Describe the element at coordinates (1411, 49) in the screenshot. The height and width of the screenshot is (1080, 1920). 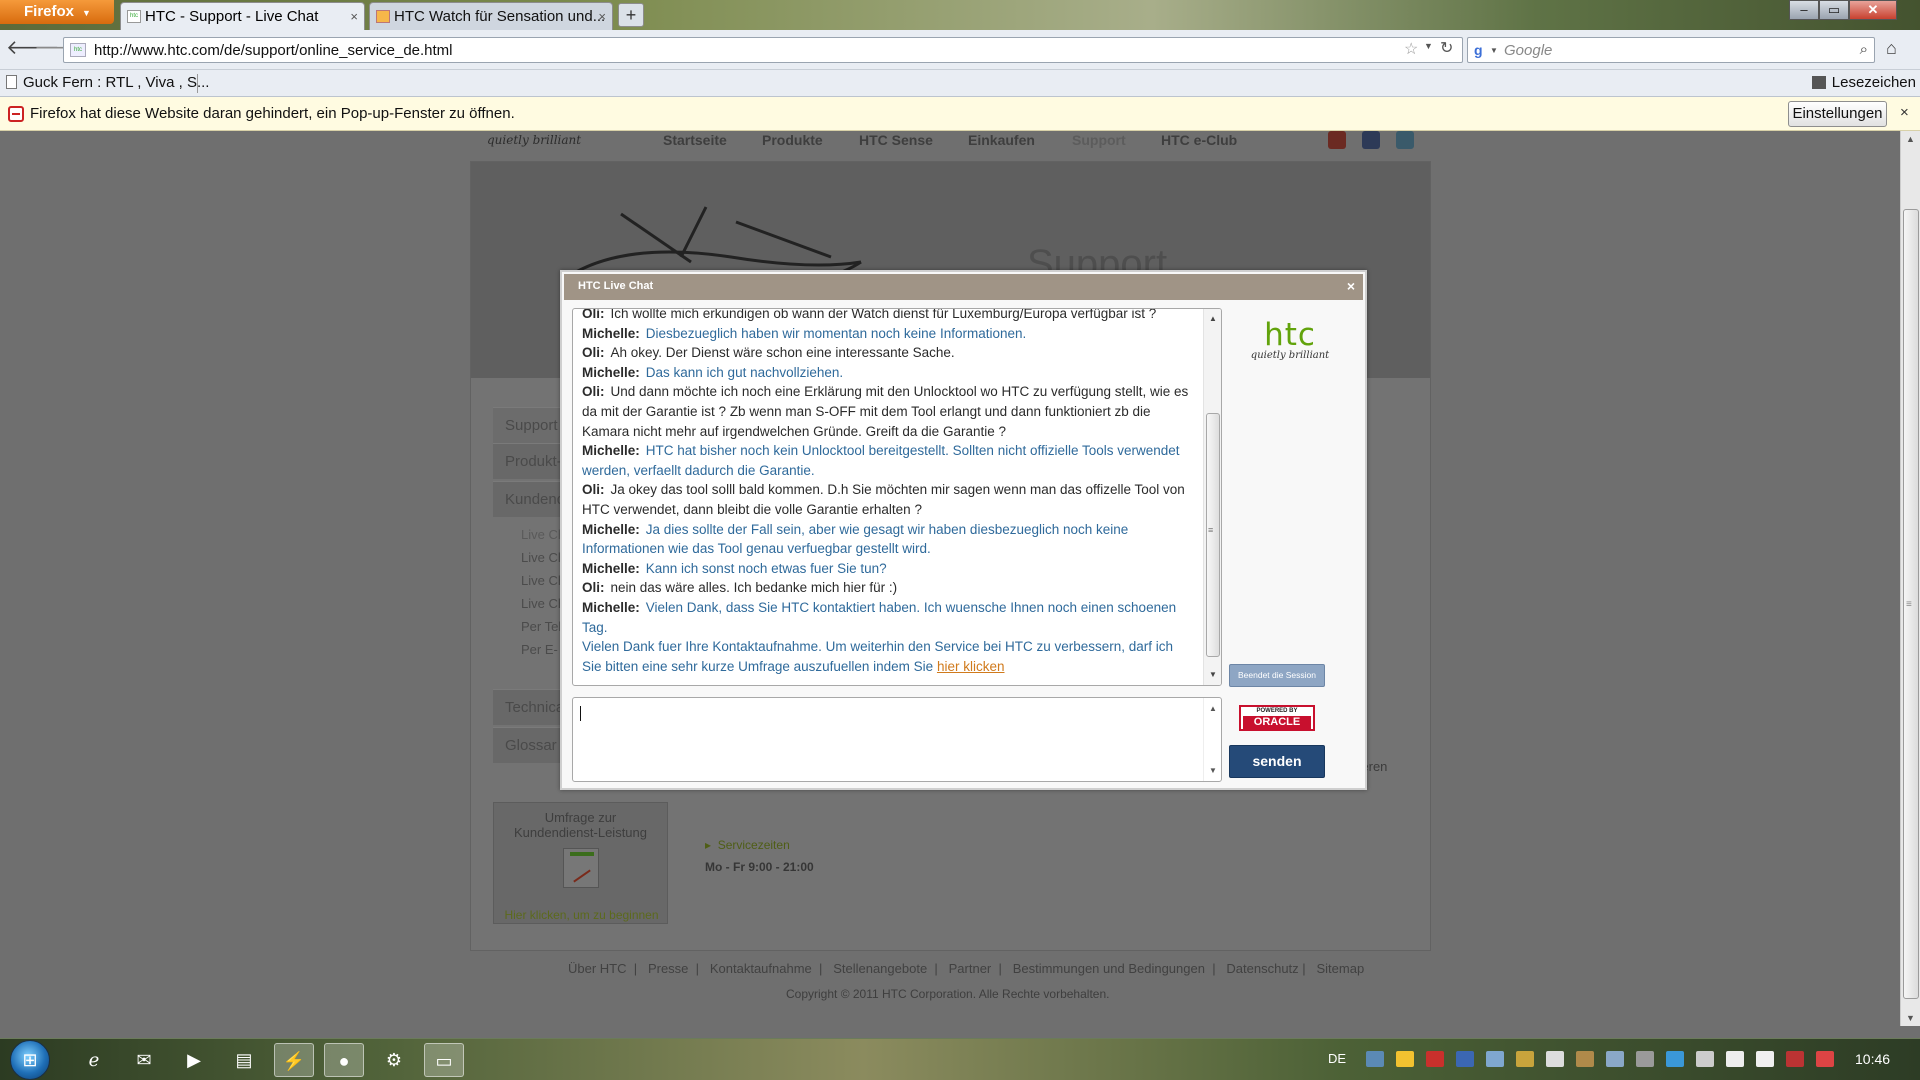
I see `bookmark-star-icon: ☆` at that location.